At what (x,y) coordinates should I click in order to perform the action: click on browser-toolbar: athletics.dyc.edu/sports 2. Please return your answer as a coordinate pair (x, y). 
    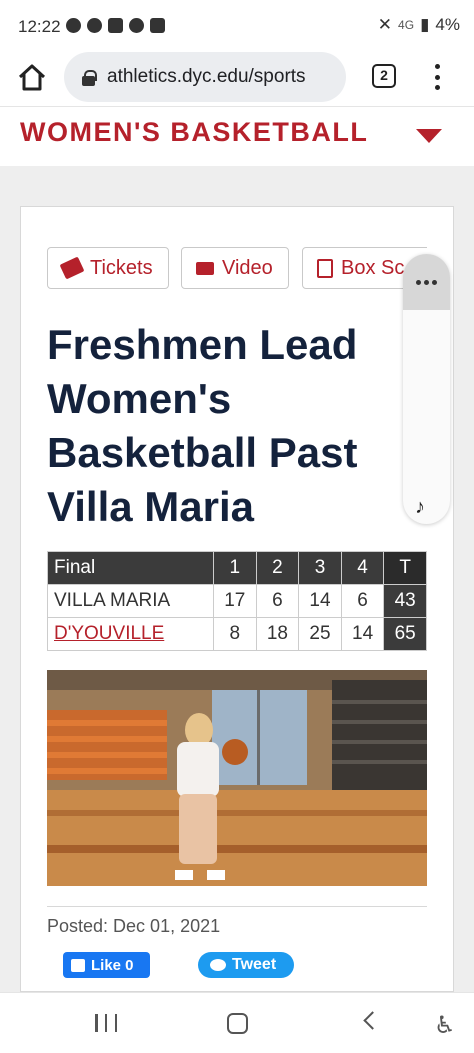
    Looking at the image, I should click on (237, 78).